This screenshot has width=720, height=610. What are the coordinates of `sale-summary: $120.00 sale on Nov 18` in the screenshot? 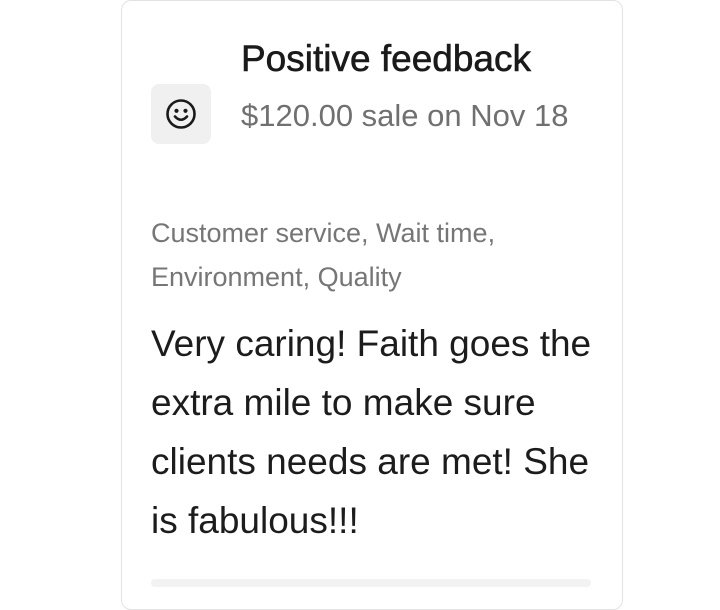 It's located at (405, 115).